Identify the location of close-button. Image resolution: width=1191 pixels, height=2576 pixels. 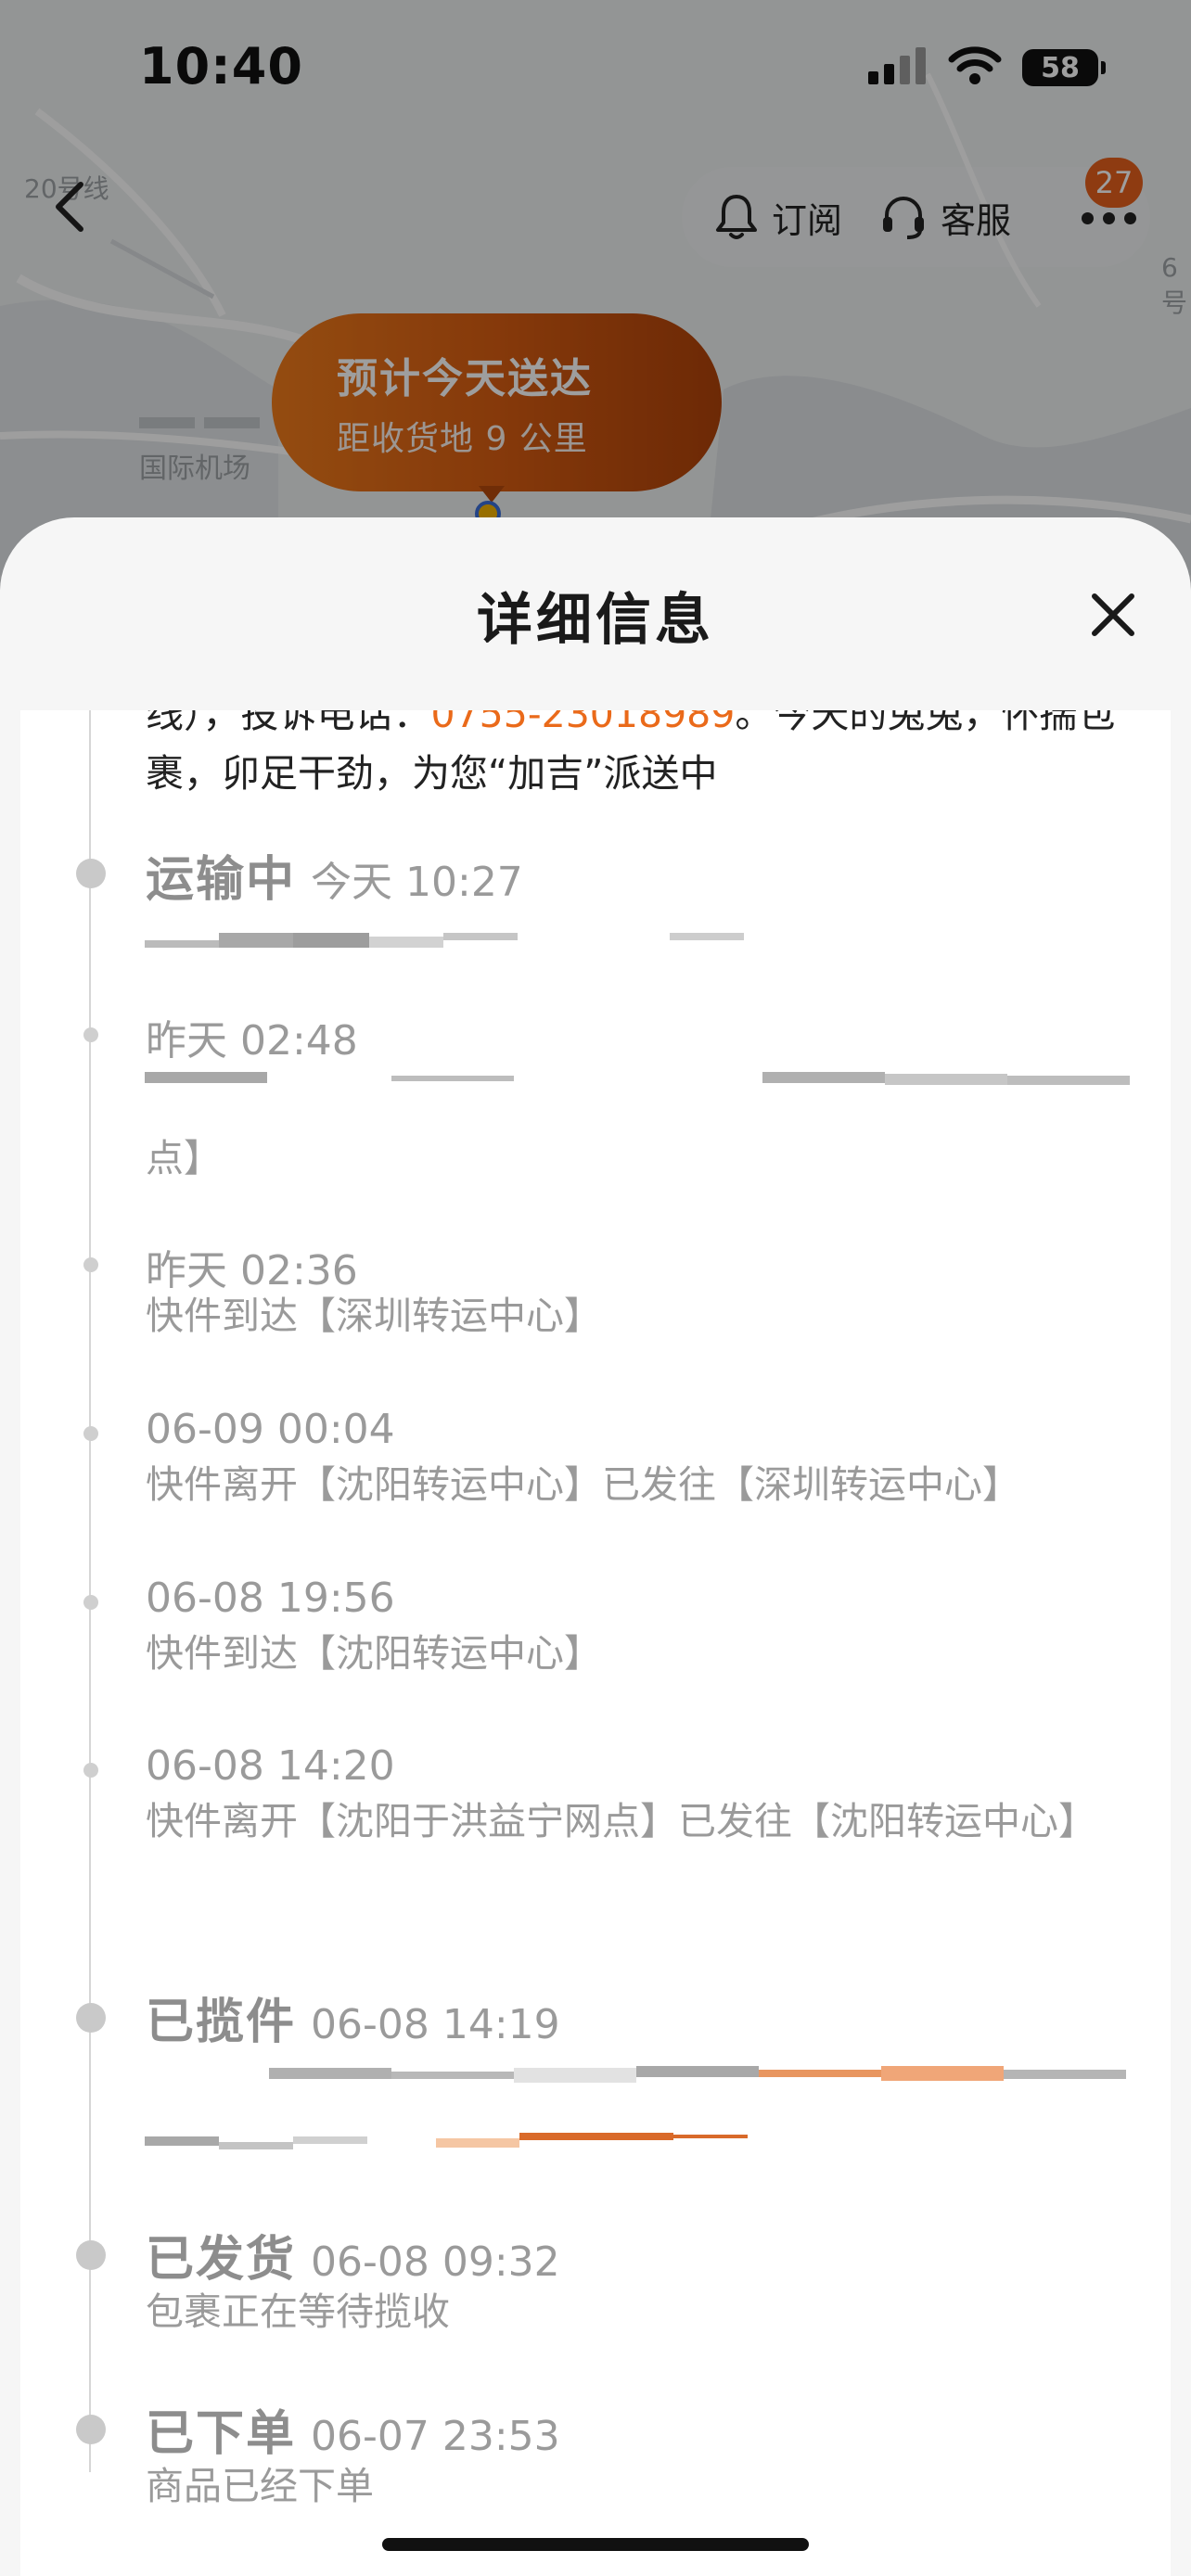
(1113, 615).